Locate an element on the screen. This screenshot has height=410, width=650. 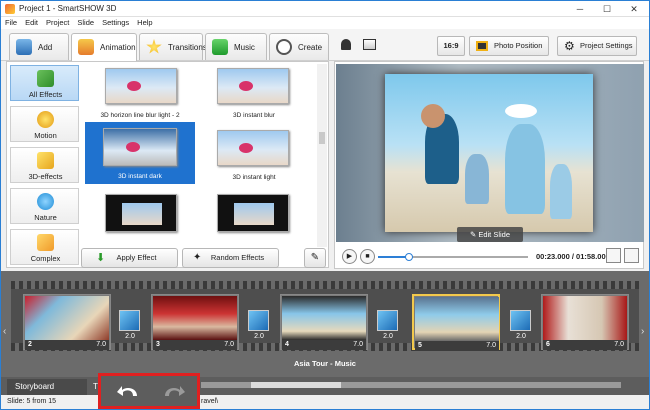
category-3d-effects: 3D-effects is located at coordinates (44, 165).